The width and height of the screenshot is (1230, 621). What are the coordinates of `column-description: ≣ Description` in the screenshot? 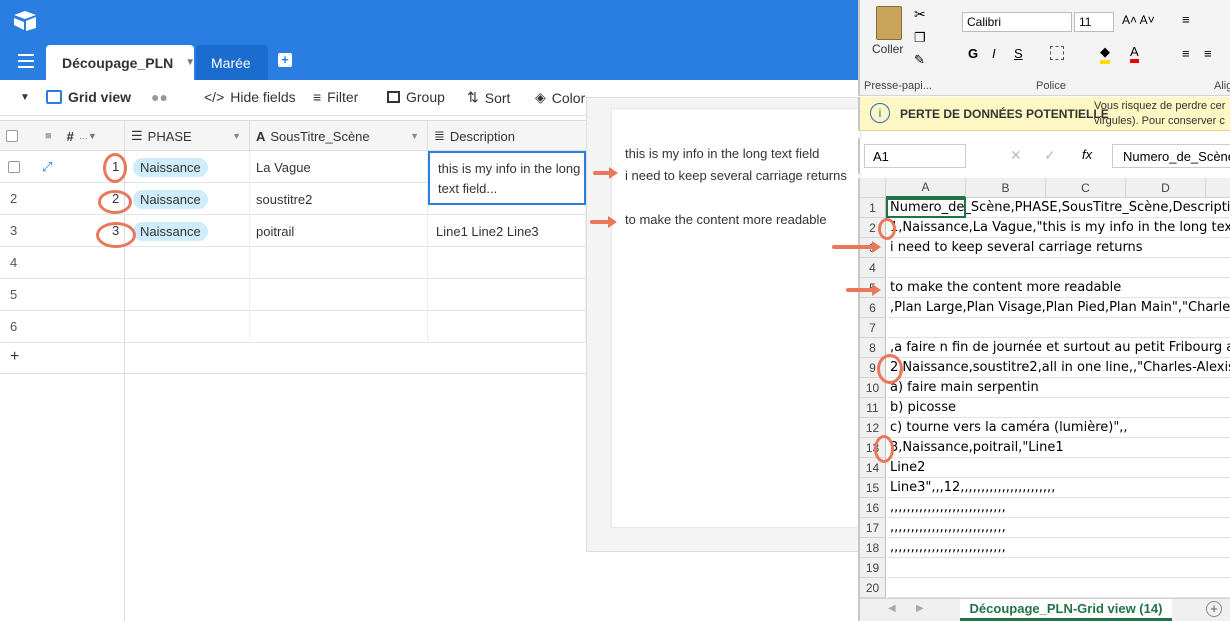 It's located at (508, 136).